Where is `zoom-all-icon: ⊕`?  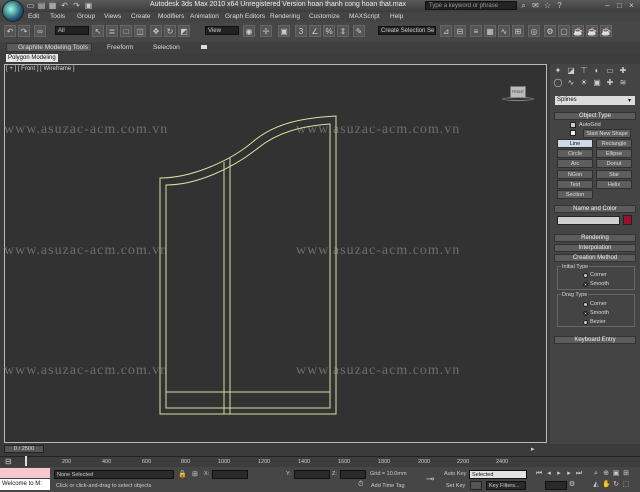
zoom-all-icon: ⊕ is located at coordinates (606, 474).